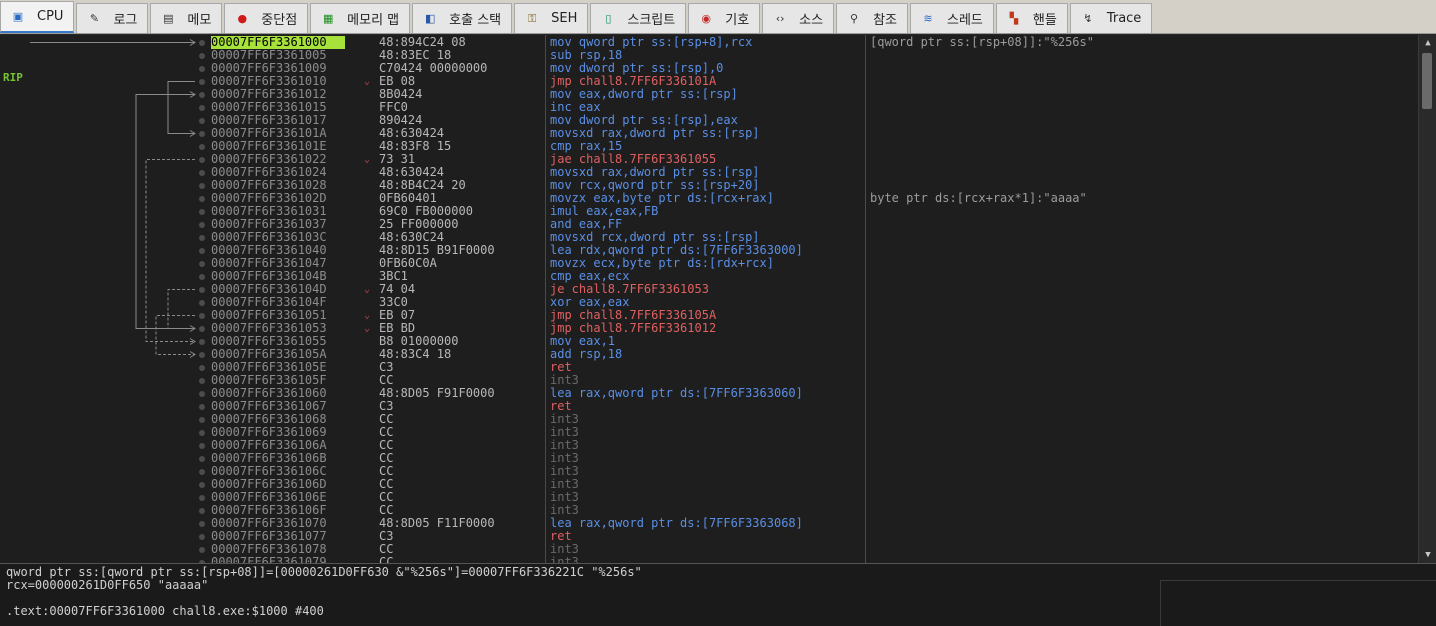 The width and height of the screenshot is (1436, 626). I want to click on tab-14: ↯ Trace, so click(1111, 18).